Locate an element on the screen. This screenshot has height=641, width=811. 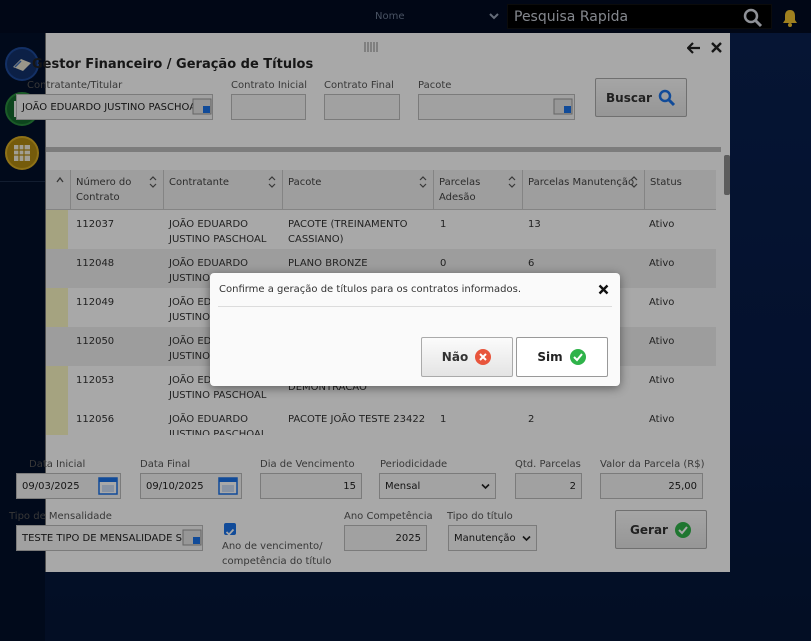
contrato-inicial-input is located at coordinates (268, 107).